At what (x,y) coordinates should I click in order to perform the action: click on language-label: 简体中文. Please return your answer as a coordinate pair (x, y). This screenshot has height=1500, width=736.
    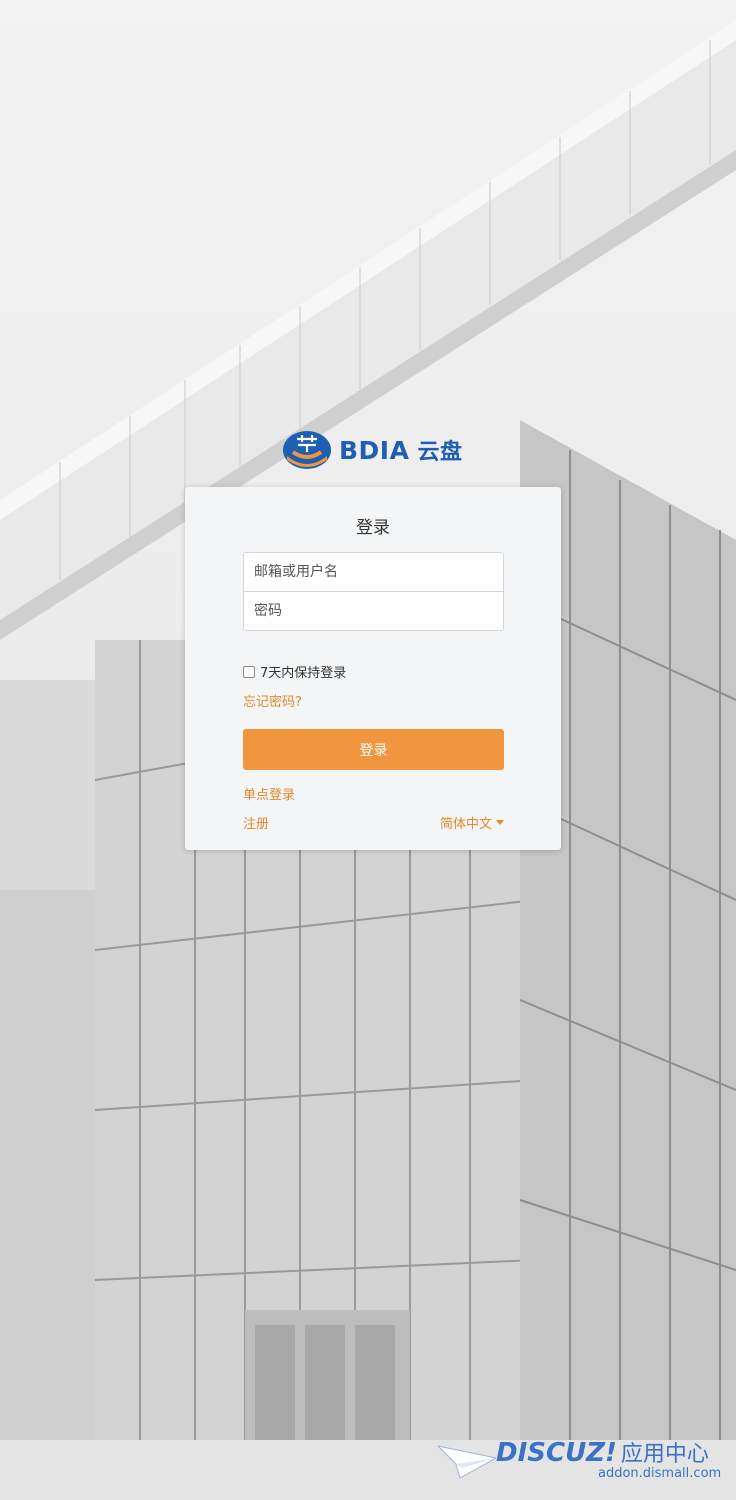
    Looking at the image, I should click on (465, 824).